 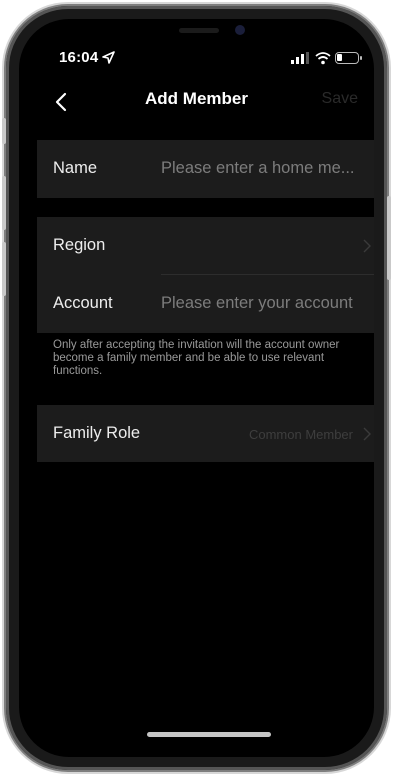 I want to click on region-label: Region, so click(x=79, y=245).